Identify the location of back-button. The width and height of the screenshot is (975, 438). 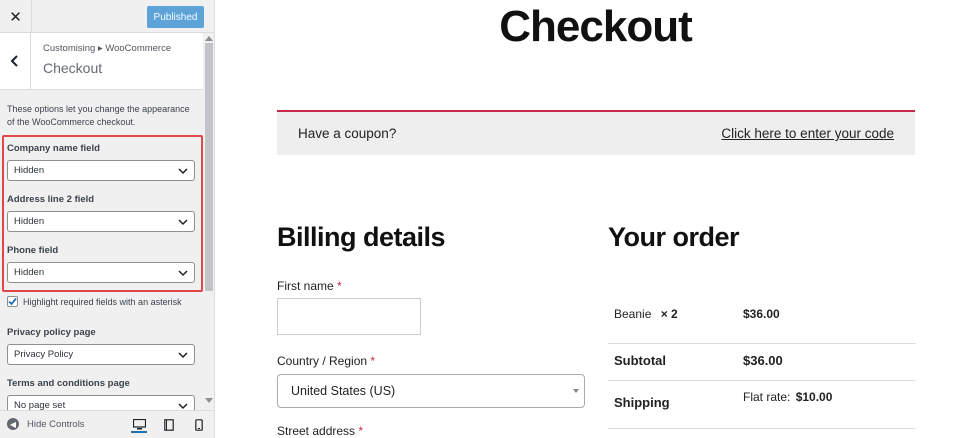
(15, 61).